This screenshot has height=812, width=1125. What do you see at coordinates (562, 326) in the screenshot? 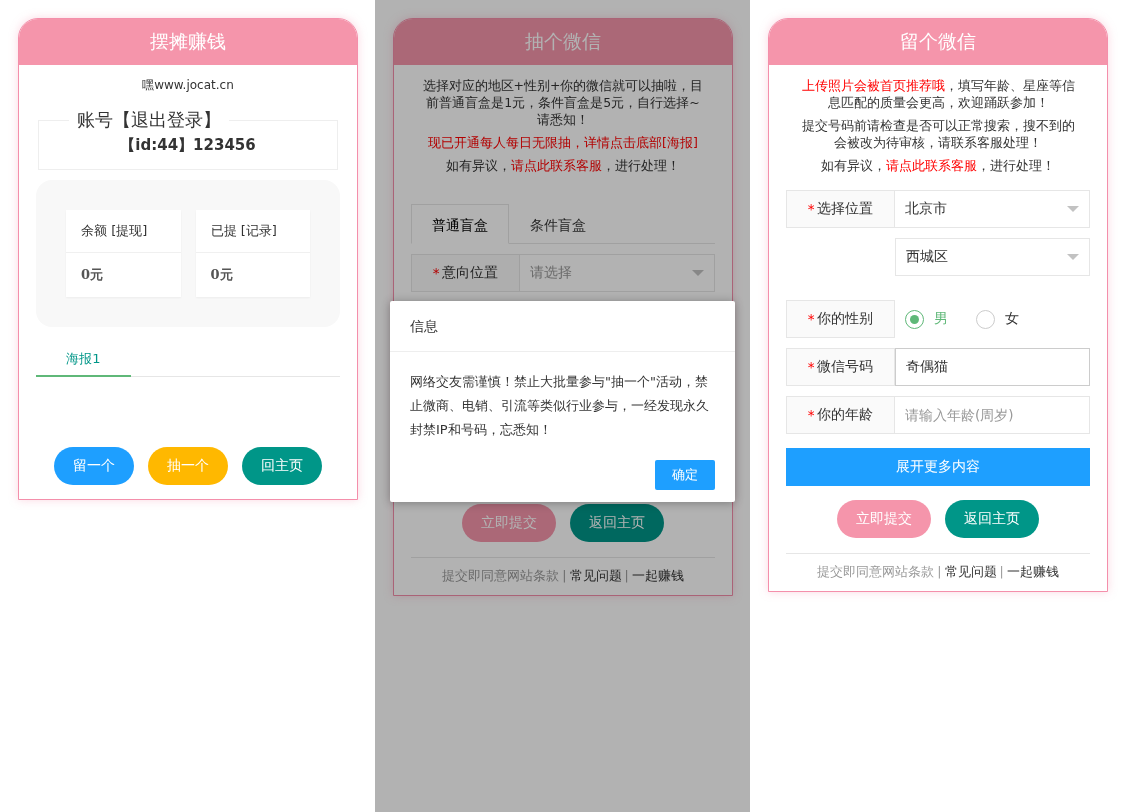
I see `dialog-title: 信息` at bounding box center [562, 326].